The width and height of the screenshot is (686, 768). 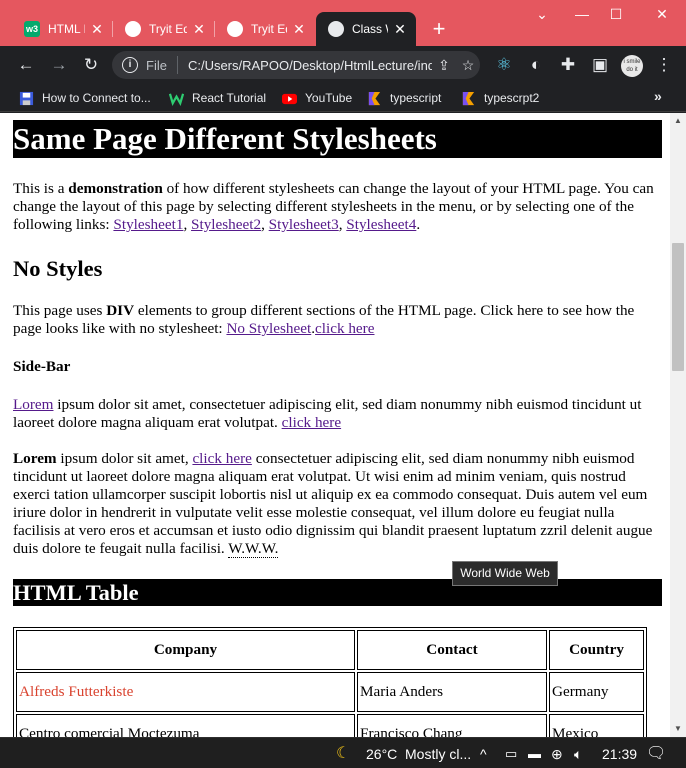 I want to click on div-strong: DIV, so click(x=120, y=310).